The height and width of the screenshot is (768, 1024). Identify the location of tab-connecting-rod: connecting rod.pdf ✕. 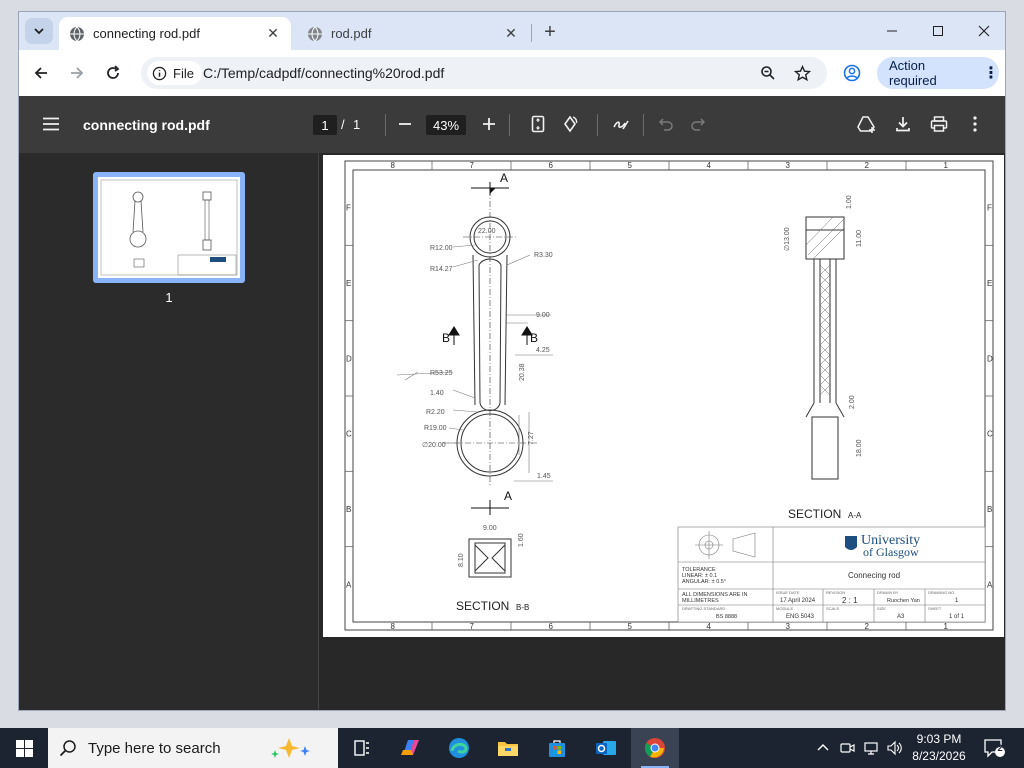
(175, 33).